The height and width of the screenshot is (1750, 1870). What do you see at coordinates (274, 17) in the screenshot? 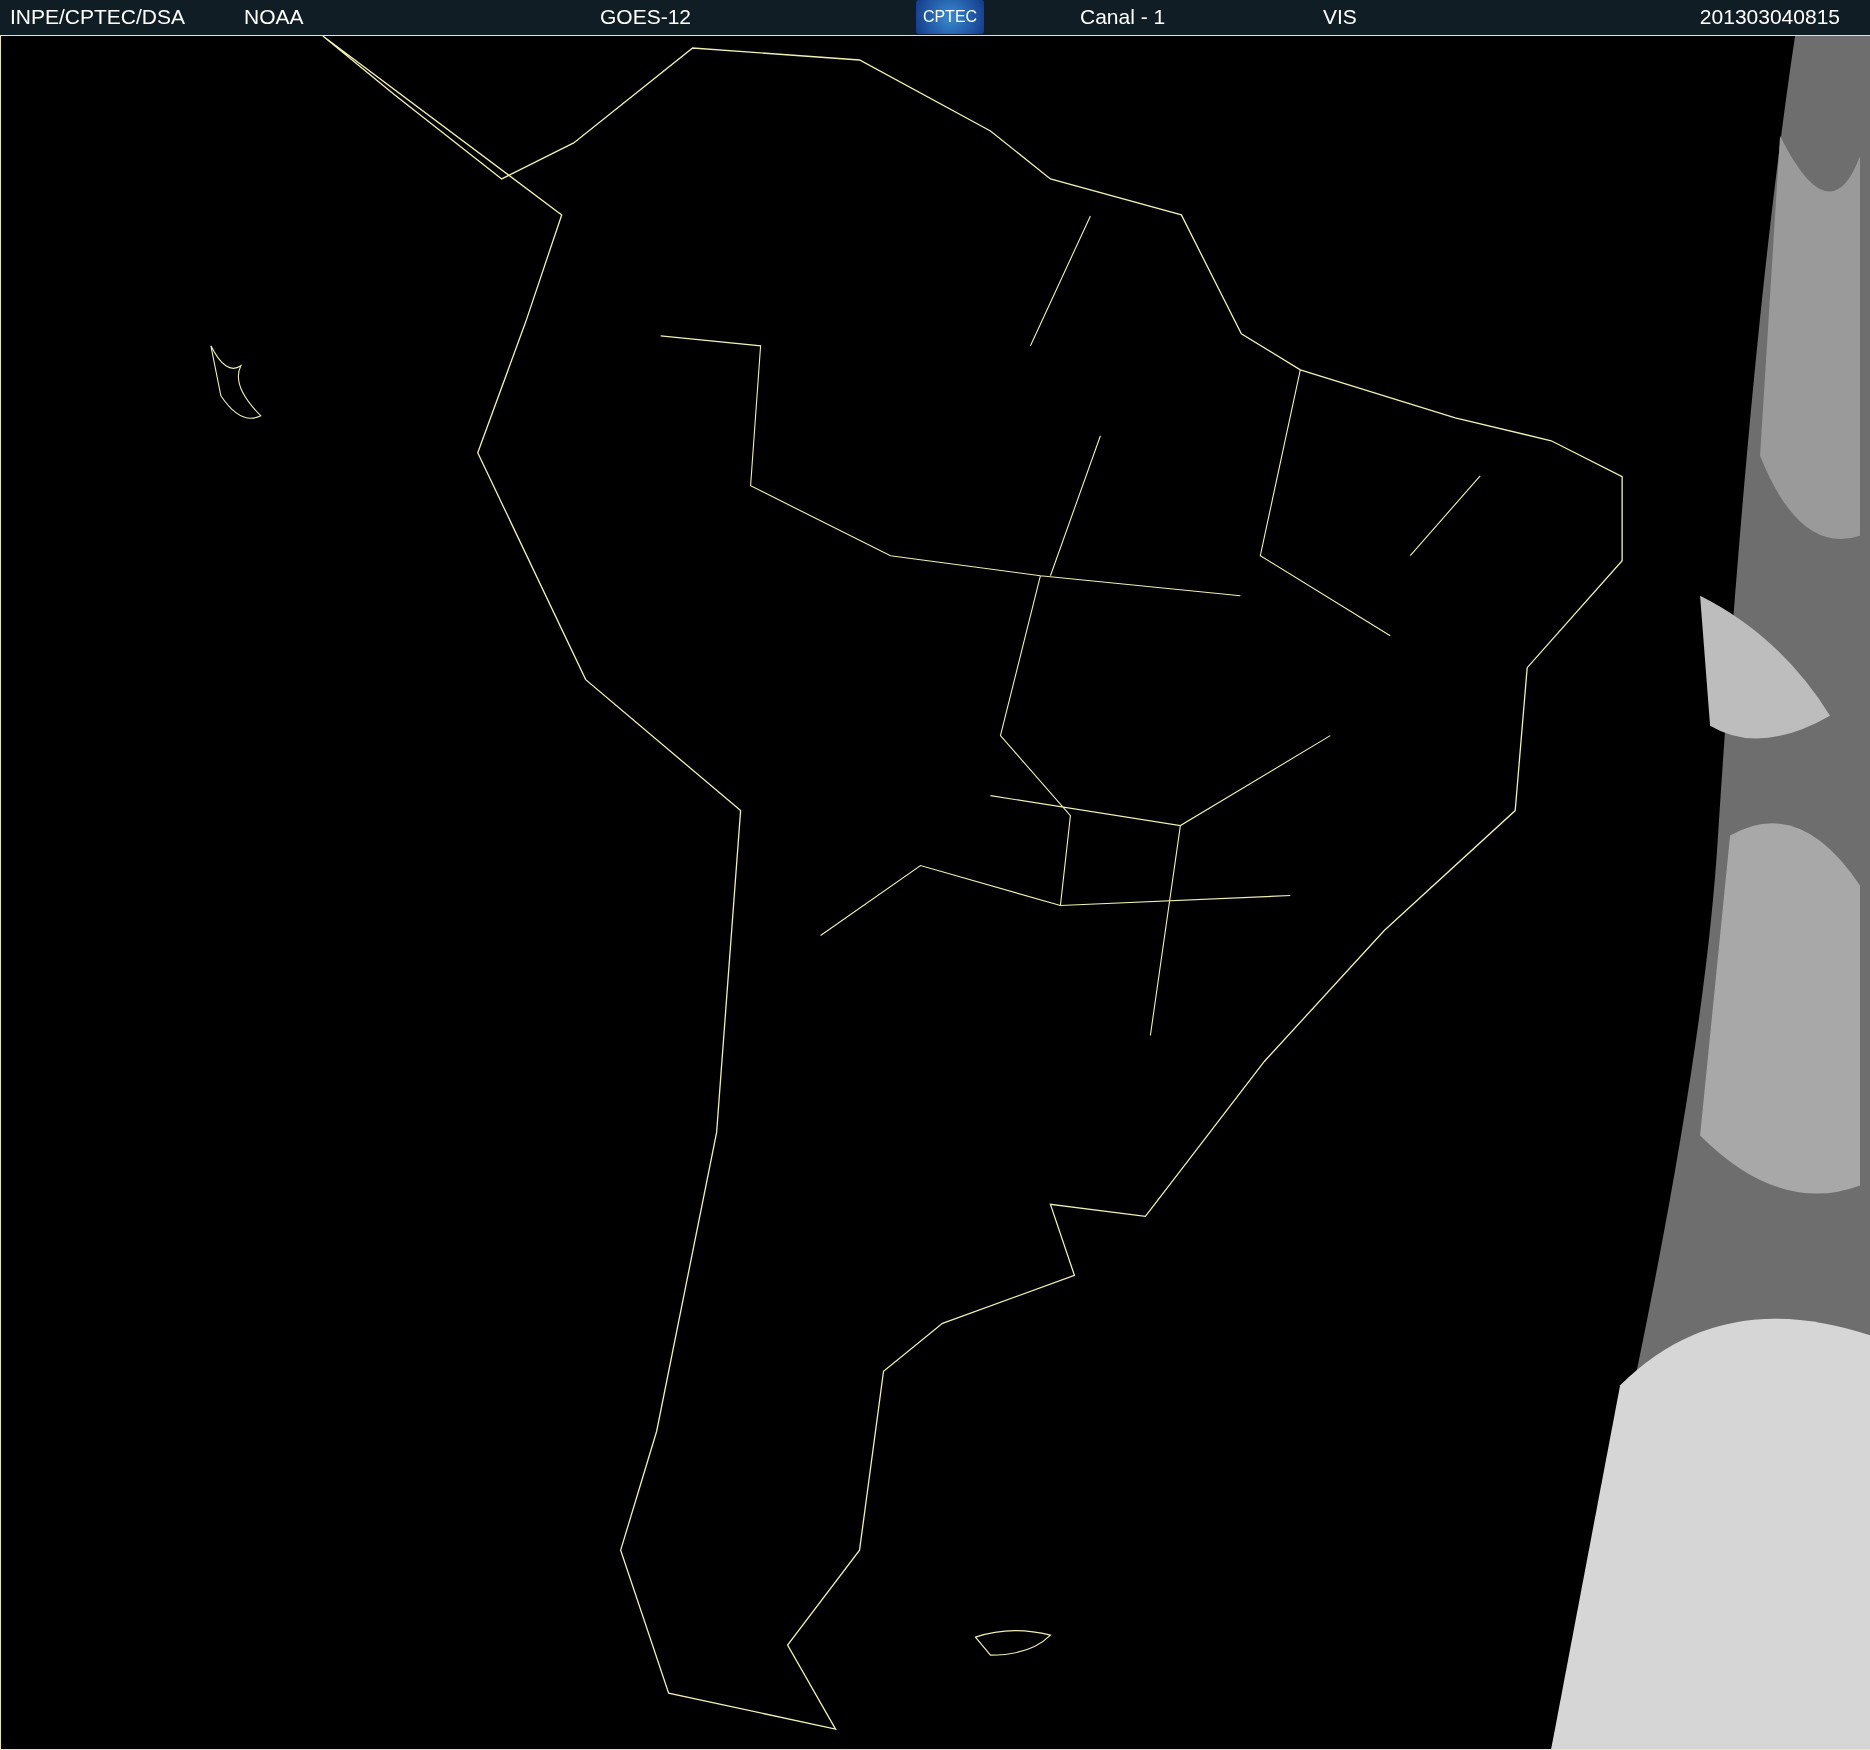
I see `agency-label: NOAA` at bounding box center [274, 17].